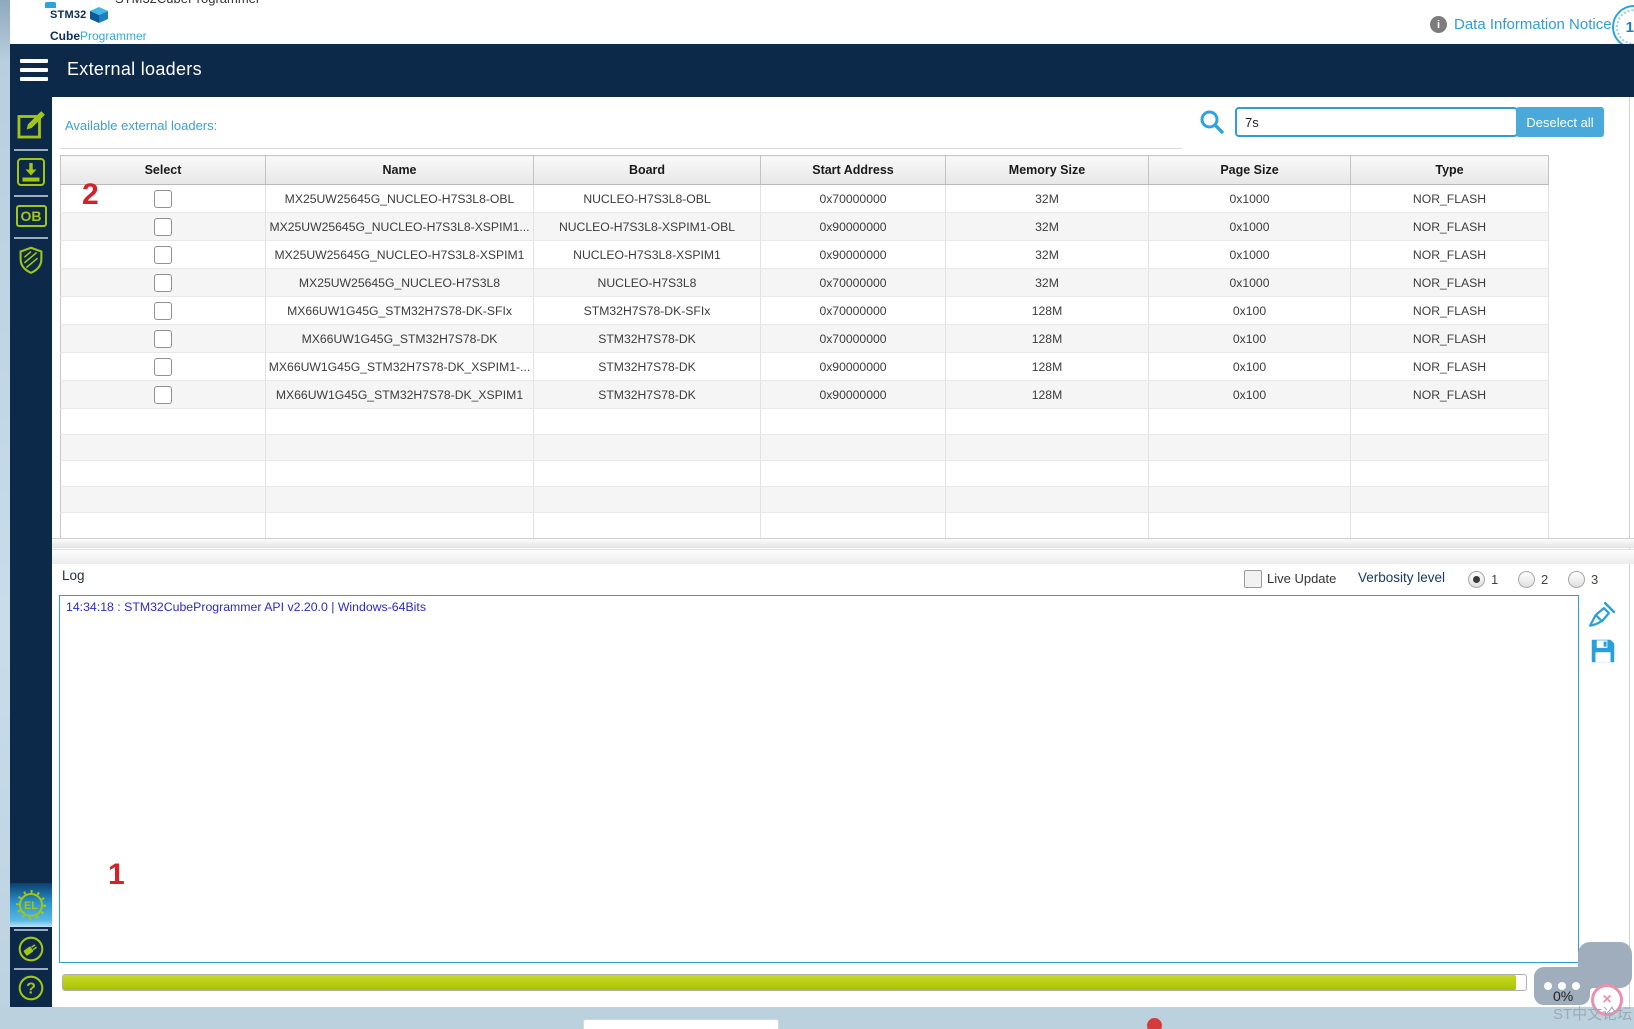 The height and width of the screenshot is (1029, 1634). I want to click on sidebar-item-erasing-programming, so click(31, 172).